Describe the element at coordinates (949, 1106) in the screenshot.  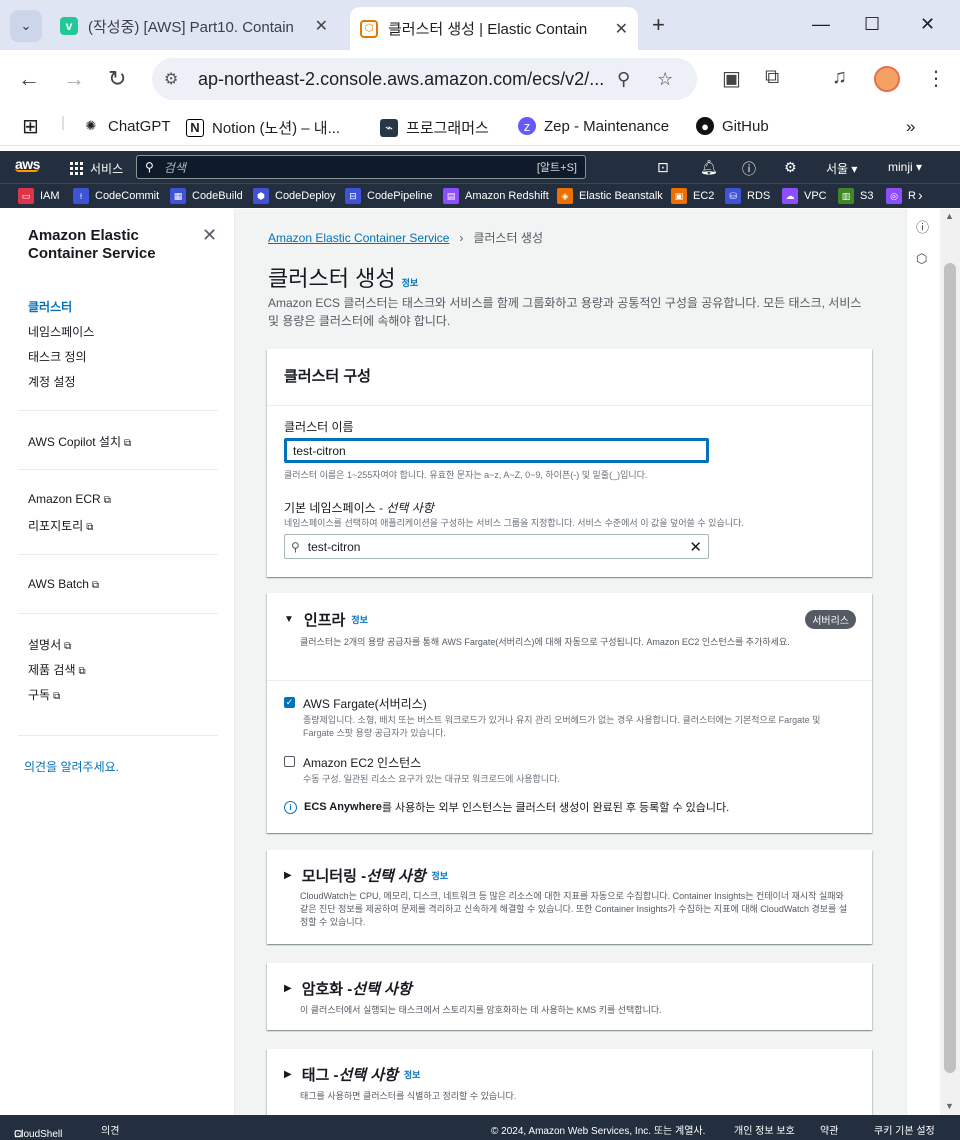
I see `scroll-down-icon: ▼` at that location.